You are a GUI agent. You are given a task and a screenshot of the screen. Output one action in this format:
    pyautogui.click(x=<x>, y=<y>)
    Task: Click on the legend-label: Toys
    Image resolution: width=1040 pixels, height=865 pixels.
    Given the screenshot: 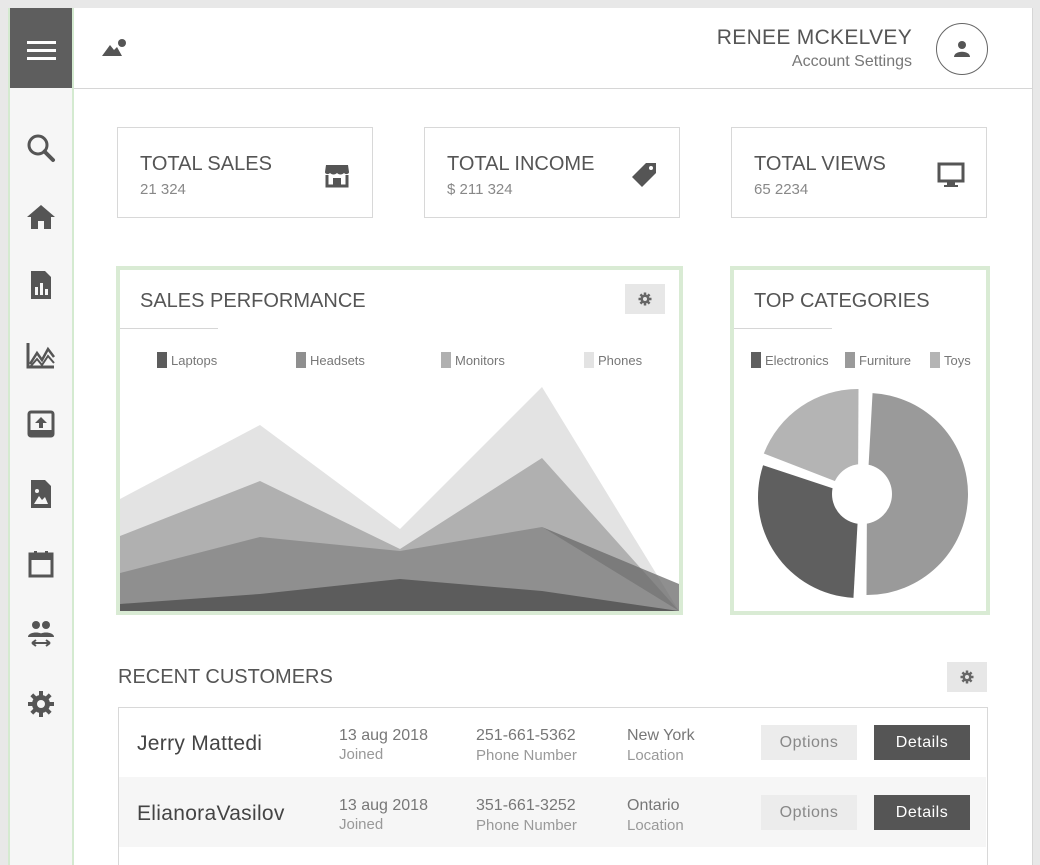 What is the action you would take?
    pyautogui.click(x=957, y=360)
    